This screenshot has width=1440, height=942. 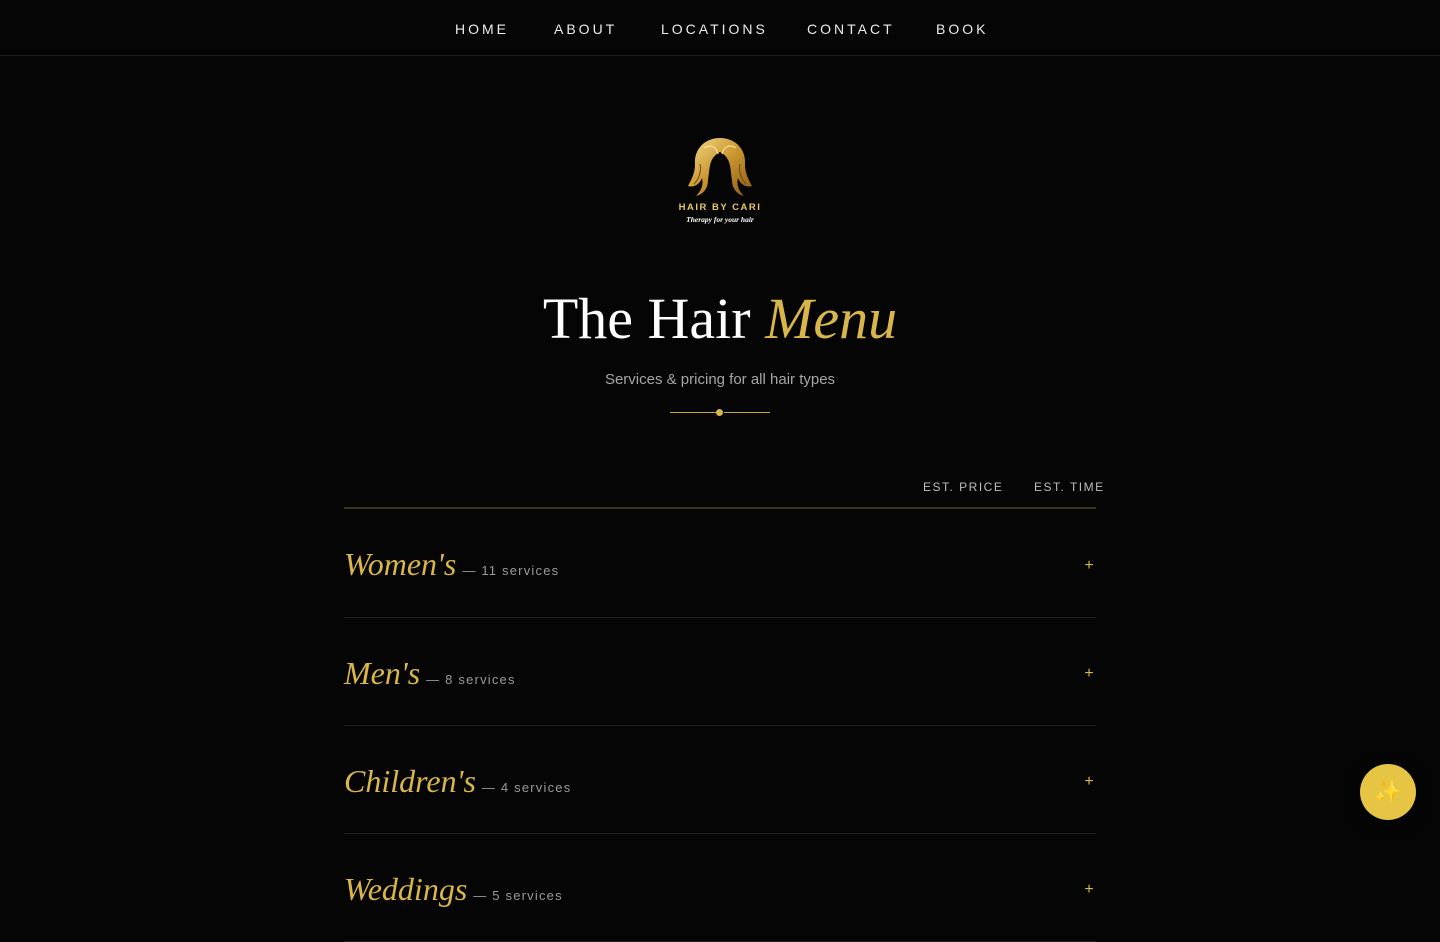 I want to click on top-nav: HOME ABOUT LOCATIONS CONTACT BOOK, so click(x=720, y=28).